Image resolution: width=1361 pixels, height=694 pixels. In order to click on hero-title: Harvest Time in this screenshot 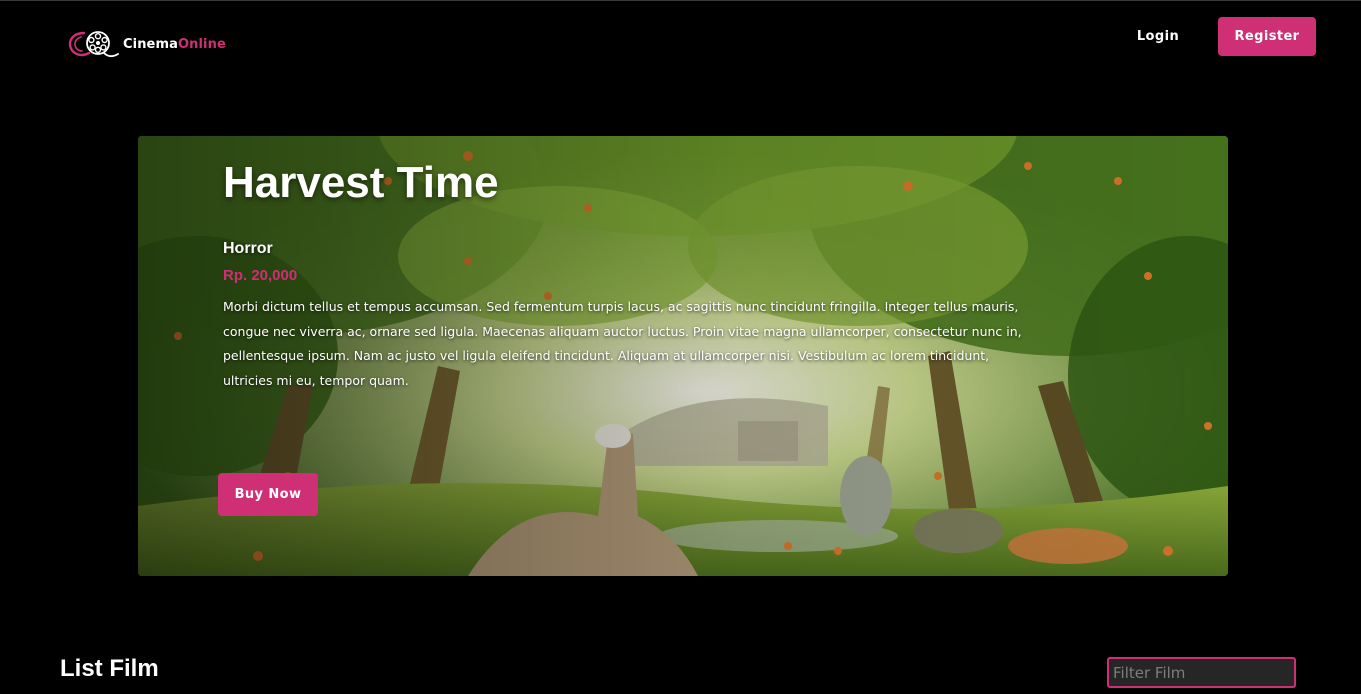, I will do `click(361, 182)`.